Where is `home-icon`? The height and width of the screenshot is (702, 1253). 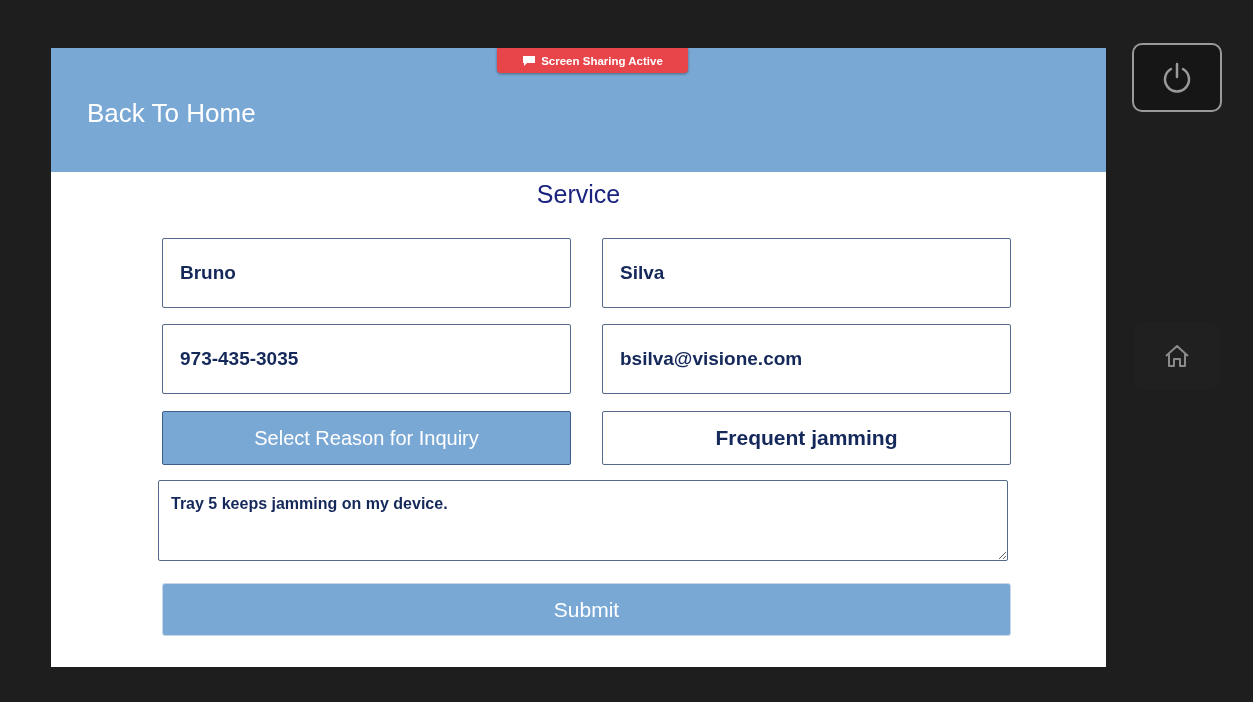 home-icon is located at coordinates (1177, 356).